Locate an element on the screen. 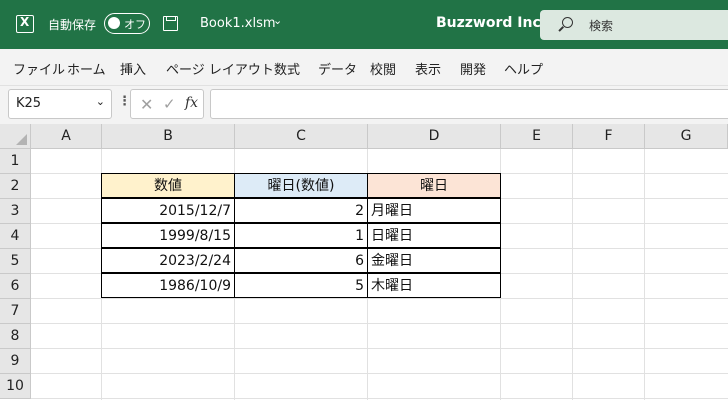 This screenshot has height=400, width=728. cell-b4: 1999/8/15 is located at coordinates (168, 235).